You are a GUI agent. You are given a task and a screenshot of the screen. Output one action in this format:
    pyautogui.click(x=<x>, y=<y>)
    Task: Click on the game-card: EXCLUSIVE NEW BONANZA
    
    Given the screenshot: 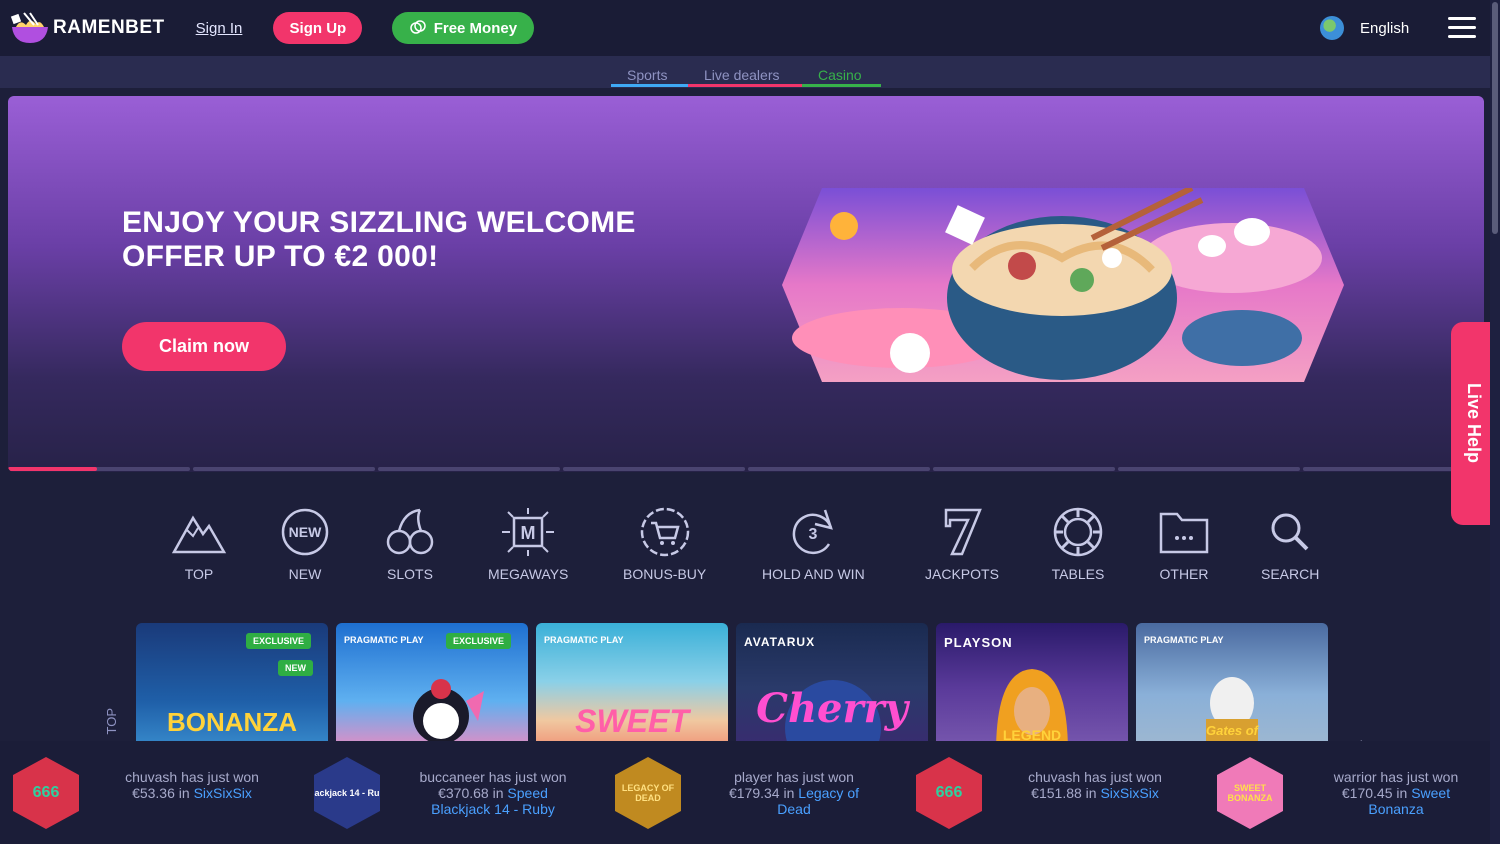 What is the action you would take?
    pyautogui.click(x=232, y=688)
    